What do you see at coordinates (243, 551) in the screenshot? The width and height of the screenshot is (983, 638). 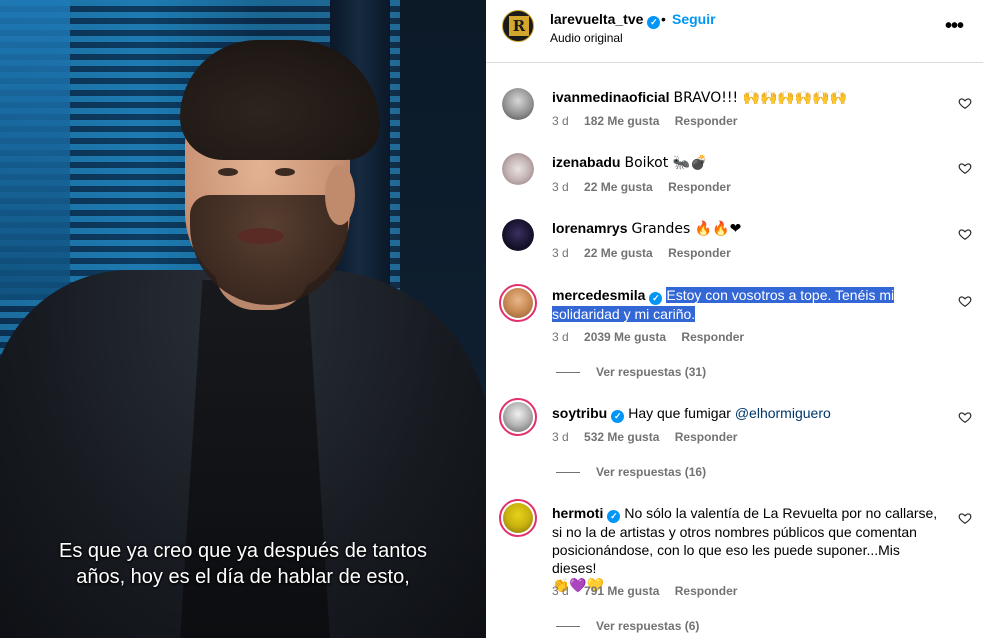 I see `subtitle-line-1: Es que ya creo que ya después de tantos` at bounding box center [243, 551].